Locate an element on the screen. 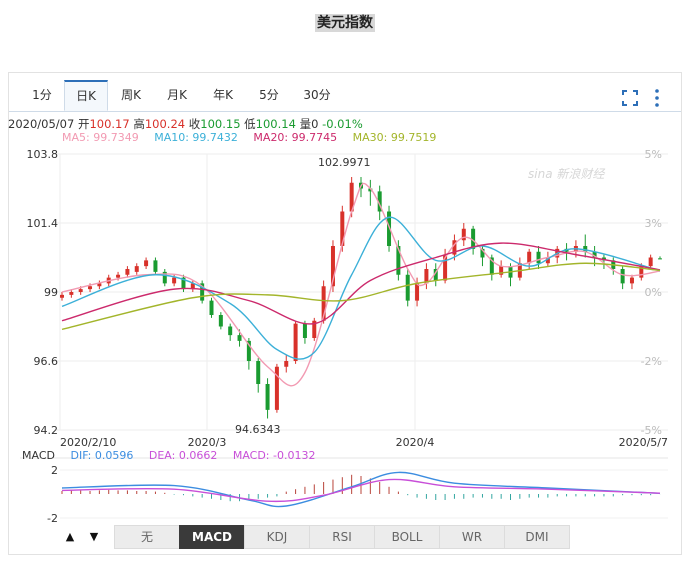 The image size is (690, 563). indicator-tab-macd: MACD is located at coordinates (212, 537).